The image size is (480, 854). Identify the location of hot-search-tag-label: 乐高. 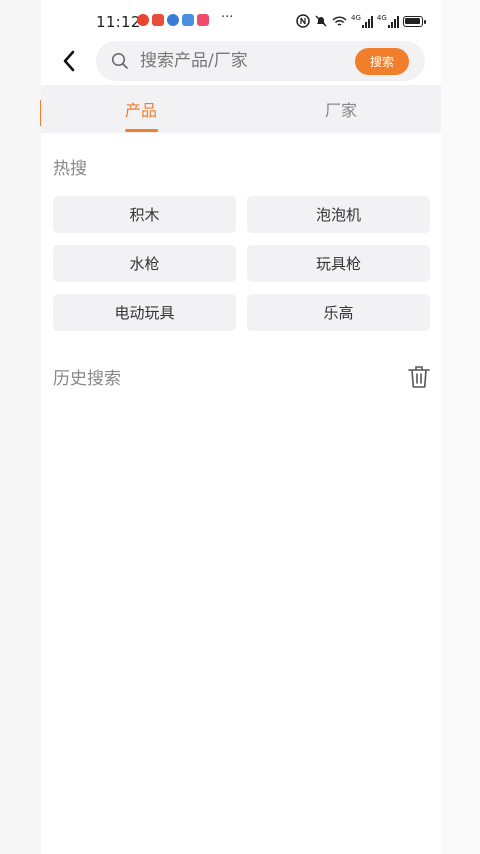
(338, 313).